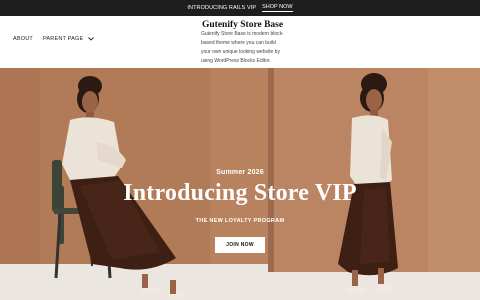 This screenshot has height=300, width=480. Describe the element at coordinates (23, 39) in the screenshot. I see `nav-item-about: ABOUT` at that location.